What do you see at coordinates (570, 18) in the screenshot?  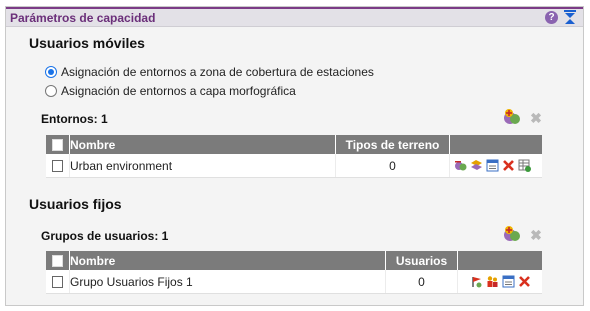 I see `collapse-icon` at bounding box center [570, 18].